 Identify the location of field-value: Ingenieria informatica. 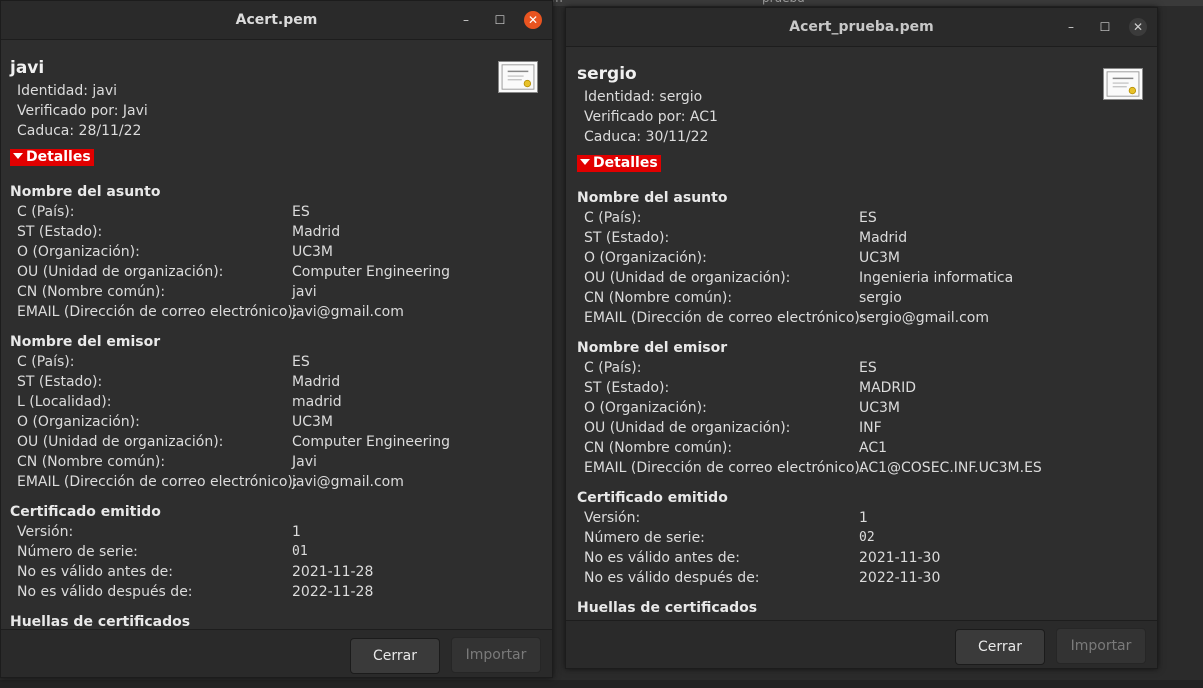
(936, 278).